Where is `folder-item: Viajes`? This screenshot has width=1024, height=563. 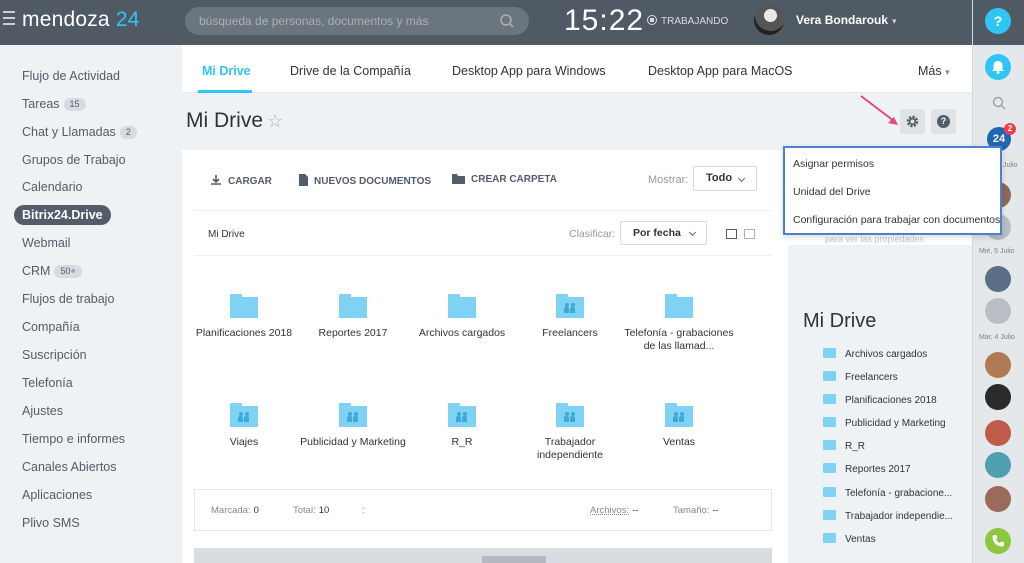
folder-item: Viajes is located at coordinates (244, 426).